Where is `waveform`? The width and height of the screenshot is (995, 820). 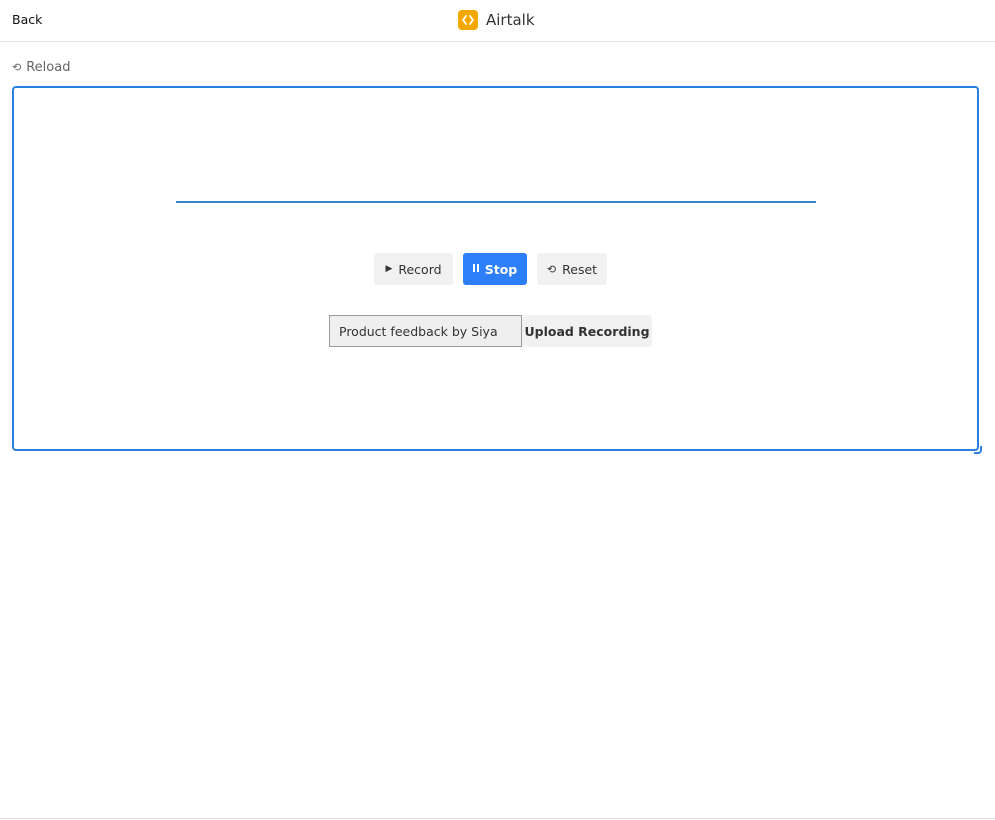 waveform is located at coordinates (496, 202).